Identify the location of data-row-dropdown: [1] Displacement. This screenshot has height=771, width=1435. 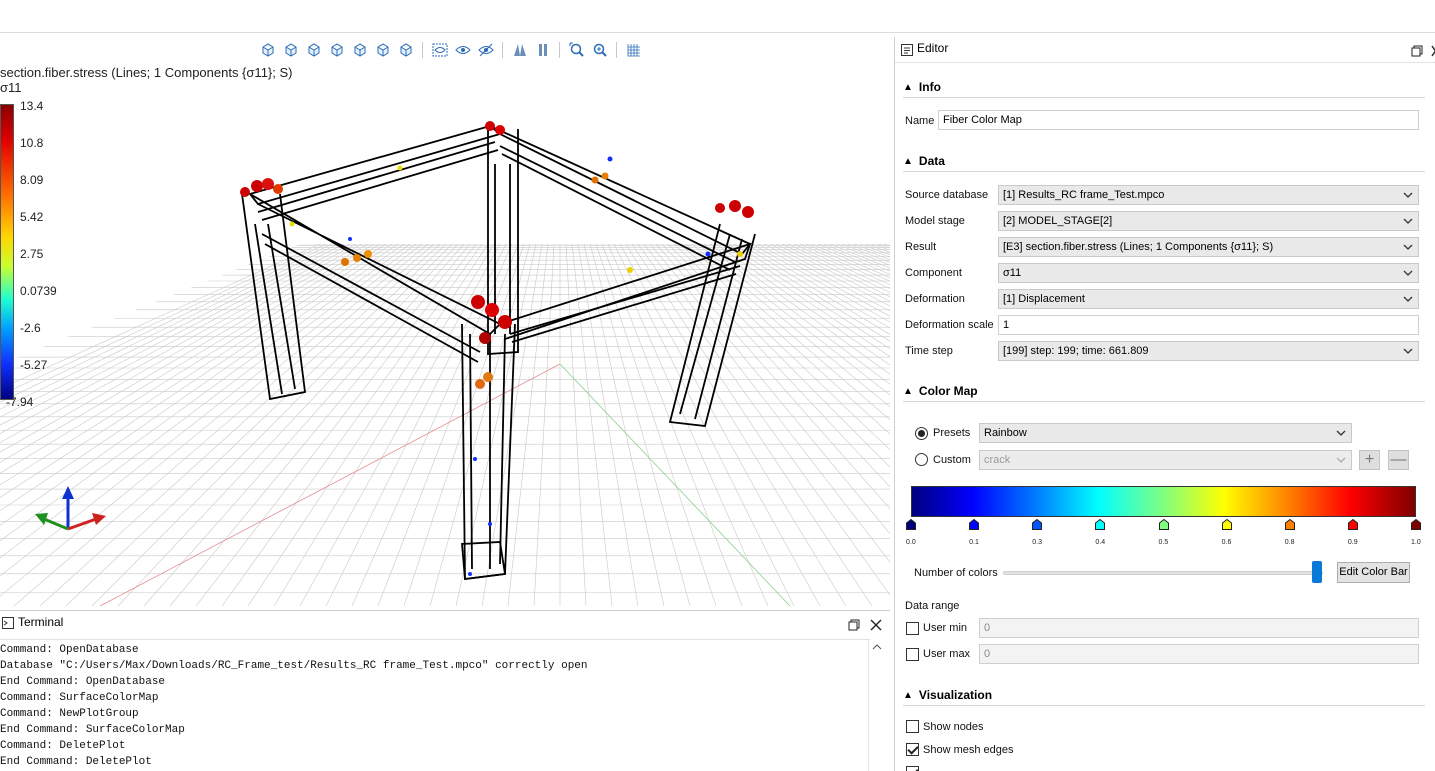
(1208, 299).